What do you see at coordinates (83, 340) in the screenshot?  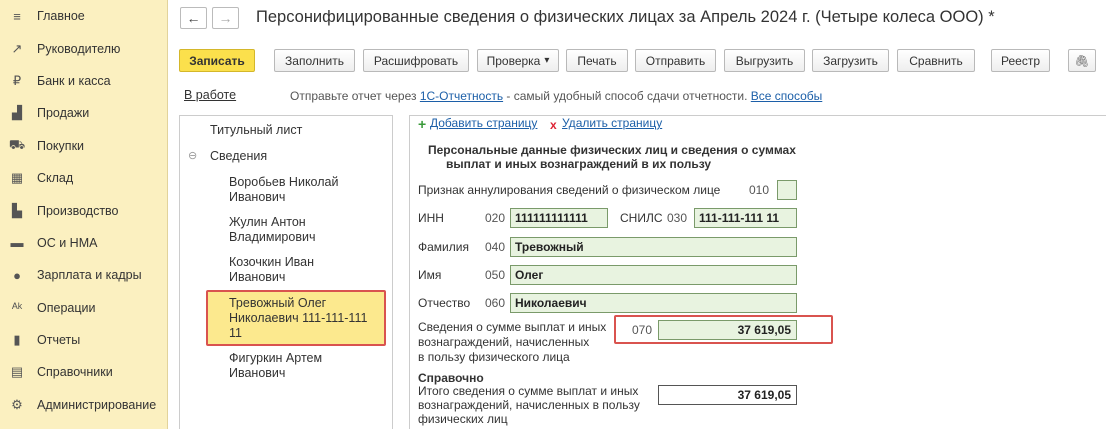 I see `sidebar-item: ▮ Отчеты` at bounding box center [83, 340].